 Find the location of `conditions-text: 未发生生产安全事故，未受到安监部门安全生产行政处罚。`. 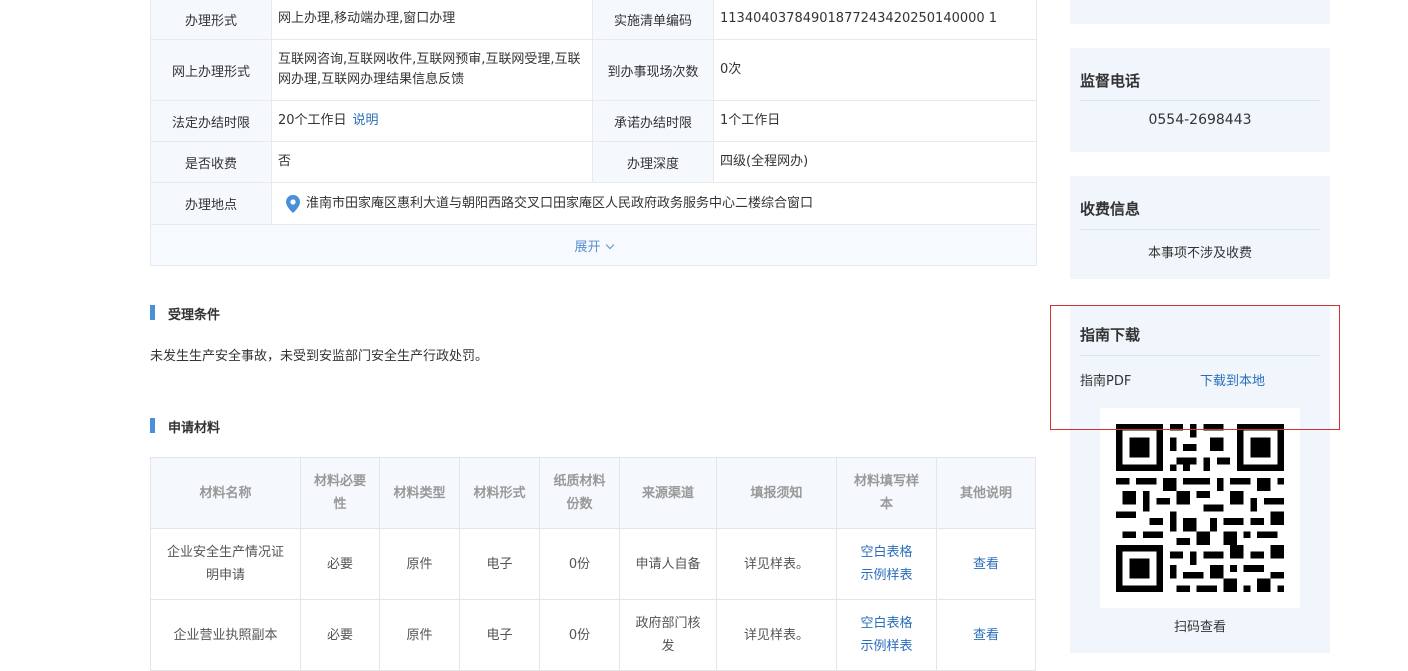

conditions-text: 未发生生产安全事故，未受到安监部门安全生产行政处罚。 is located at coordinates (319, 356).